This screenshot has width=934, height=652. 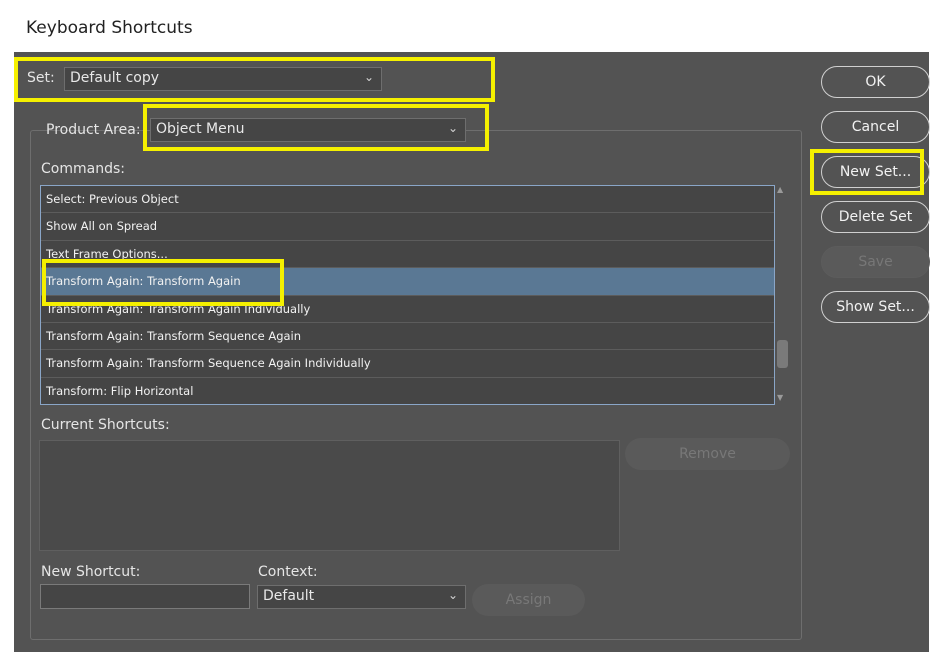 What do you see at coordinates (407, 200) in the screenshot?
I see `list-item: Select: Previous Object` at bounding box center [407, 200].